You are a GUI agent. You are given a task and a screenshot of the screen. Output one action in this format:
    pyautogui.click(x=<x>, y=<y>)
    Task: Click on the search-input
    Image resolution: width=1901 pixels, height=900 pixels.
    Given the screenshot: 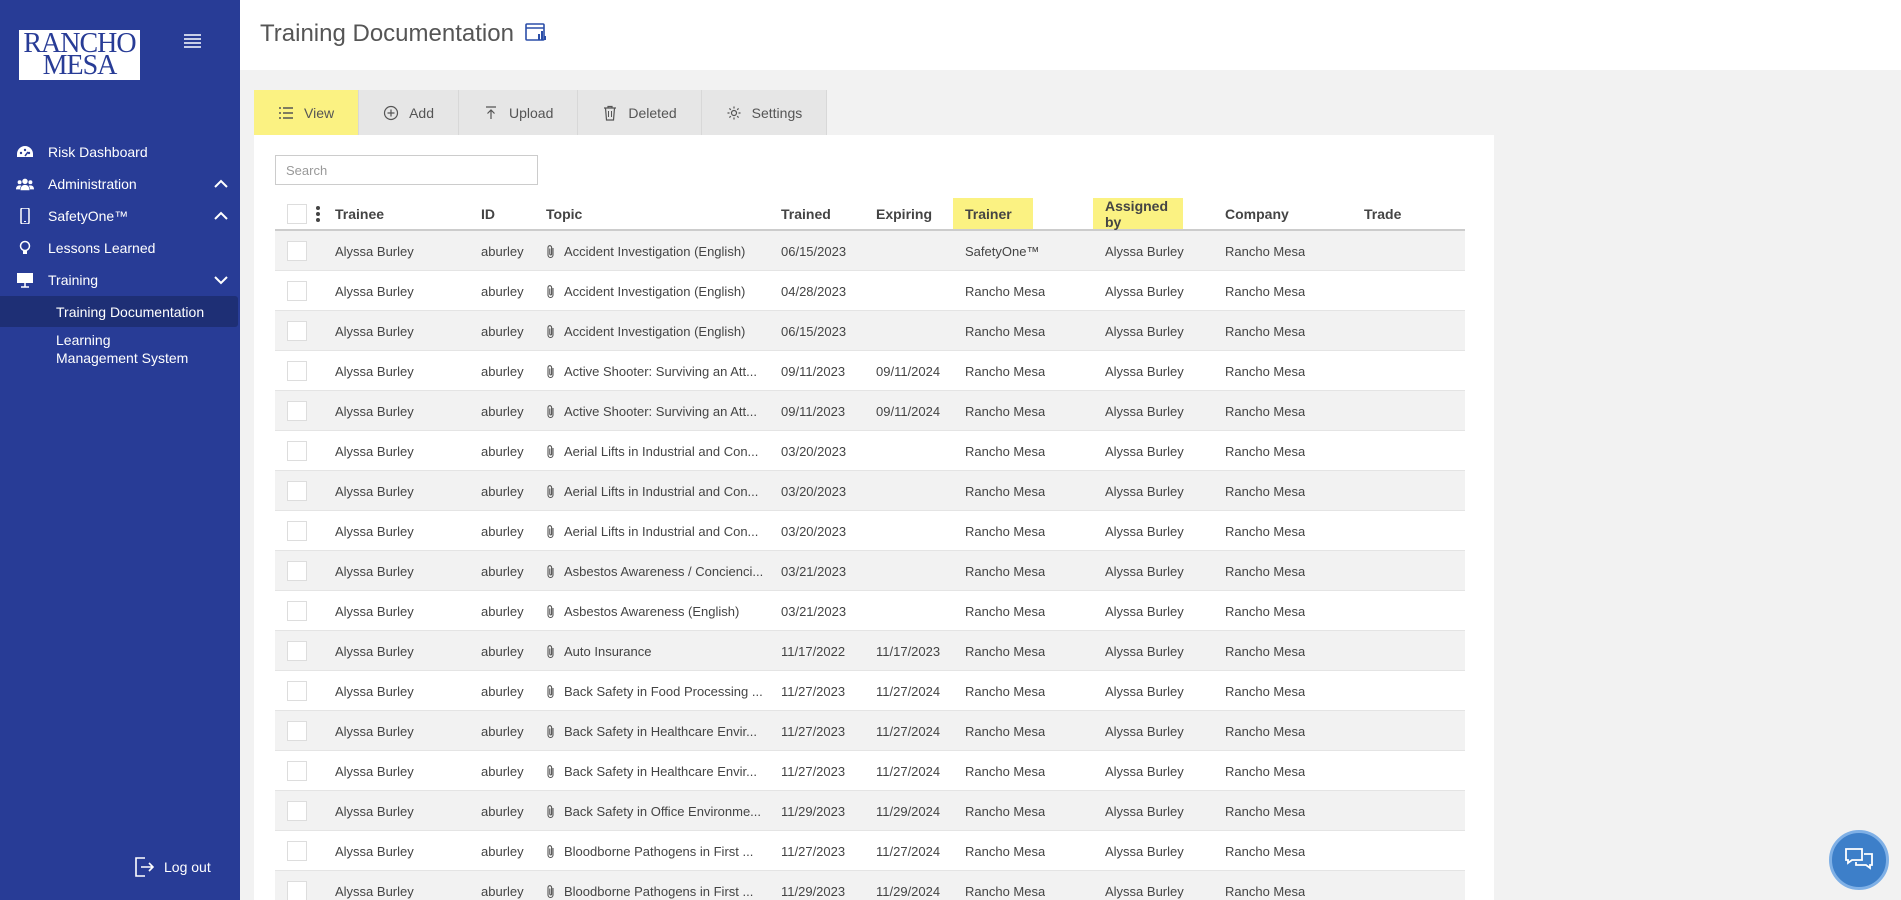 What is the action you would take?
    pyautogui.click(x=406, y=170)
    